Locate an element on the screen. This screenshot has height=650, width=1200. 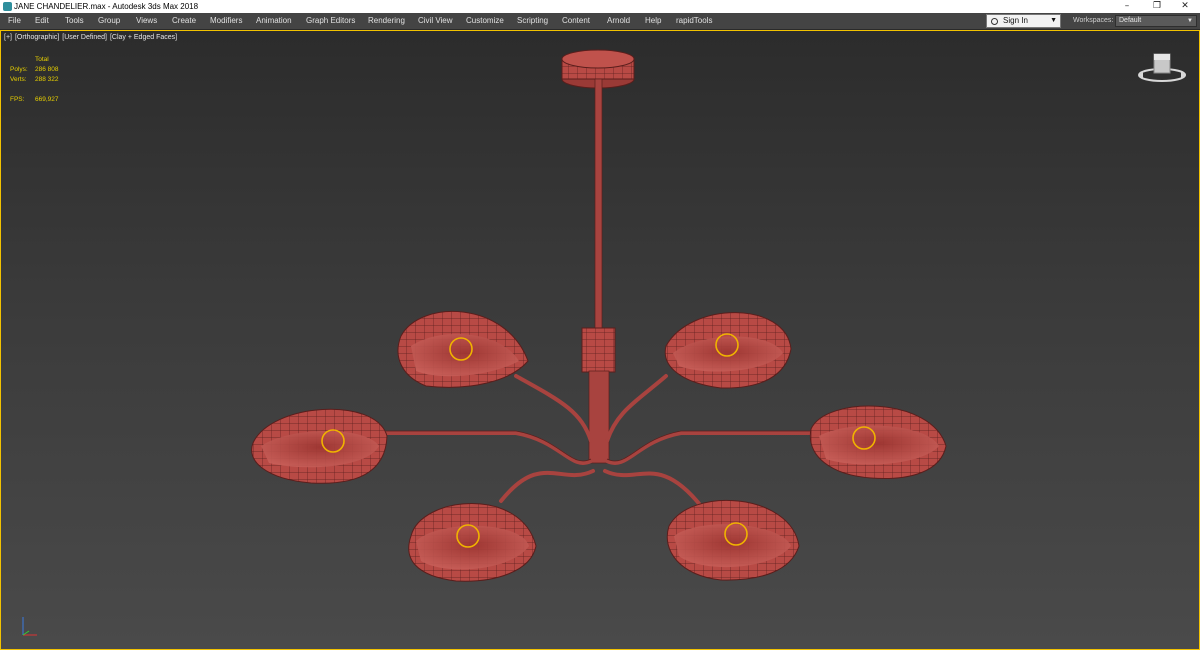
menu-arnold: Arnold is located at coordinates (618, 21).